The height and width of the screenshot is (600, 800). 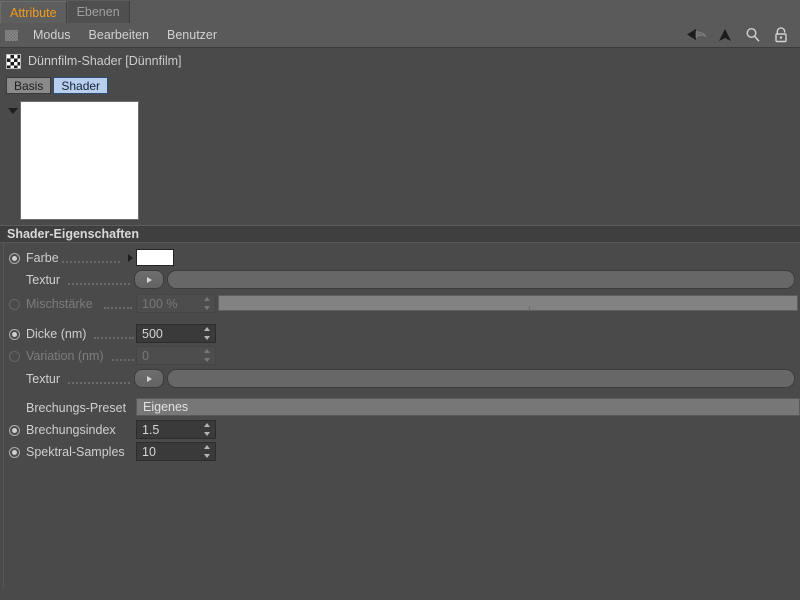 I want to click on search-icon, so click(x=753, y=35).